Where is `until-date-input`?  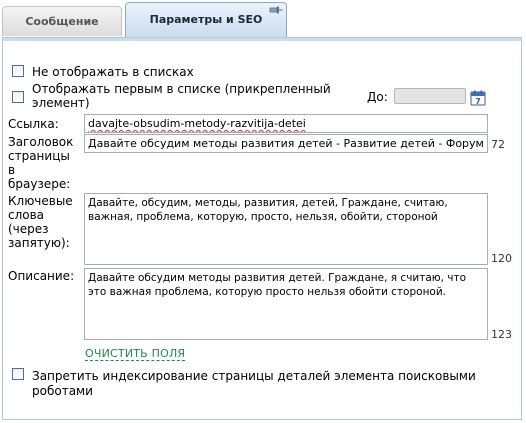
until-date-input is located at coordinates (430, 96).